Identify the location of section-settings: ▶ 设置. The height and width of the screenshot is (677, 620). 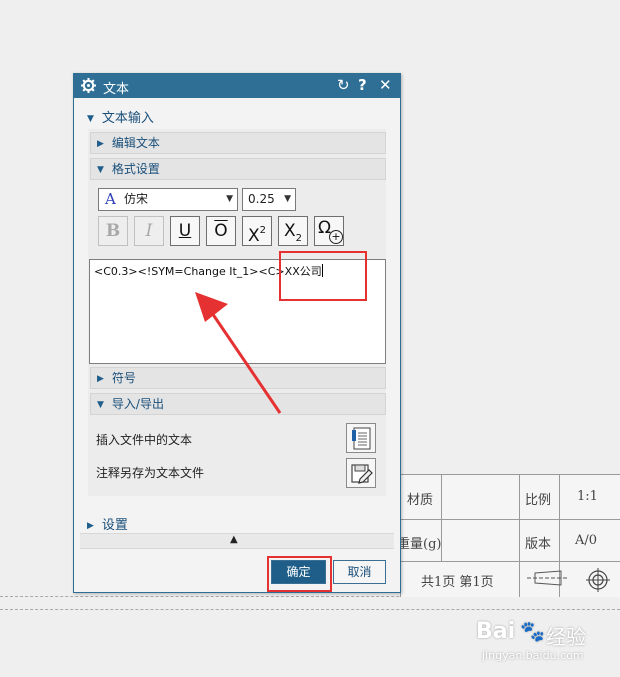
(107, 523).